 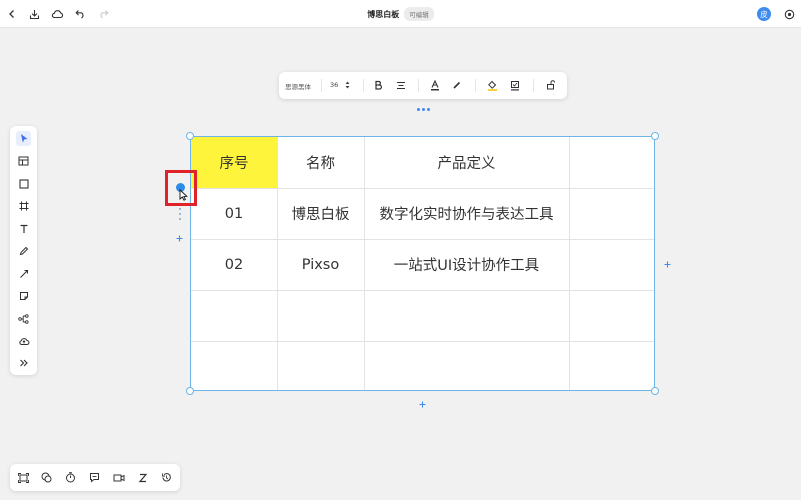 What do you see at coordinates (23, 295) in the screenshot?
I see `sticky-note-icon` at bounding box center [23, 295].